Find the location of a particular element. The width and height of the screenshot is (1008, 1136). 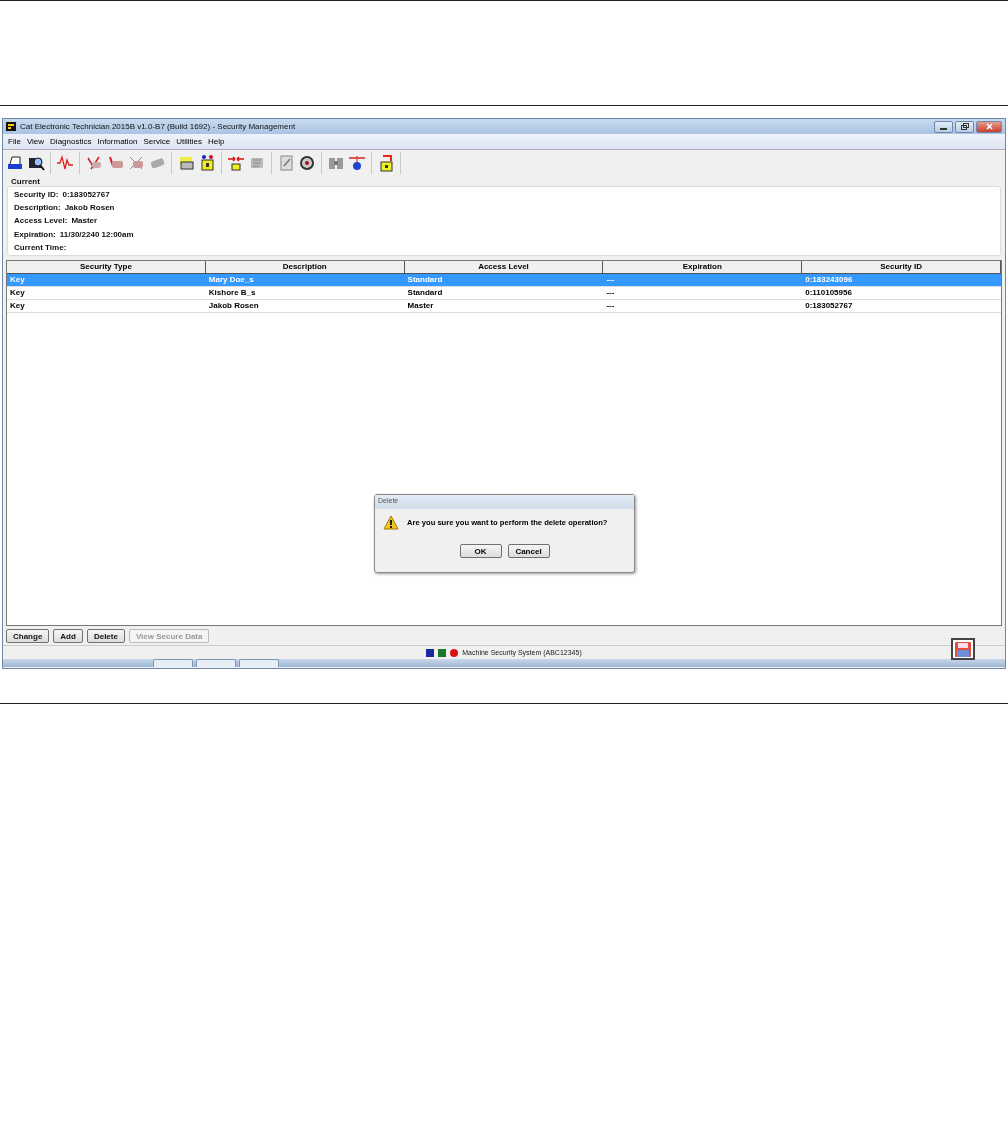

column-header: Security Type is located at coordinates (106, 267).